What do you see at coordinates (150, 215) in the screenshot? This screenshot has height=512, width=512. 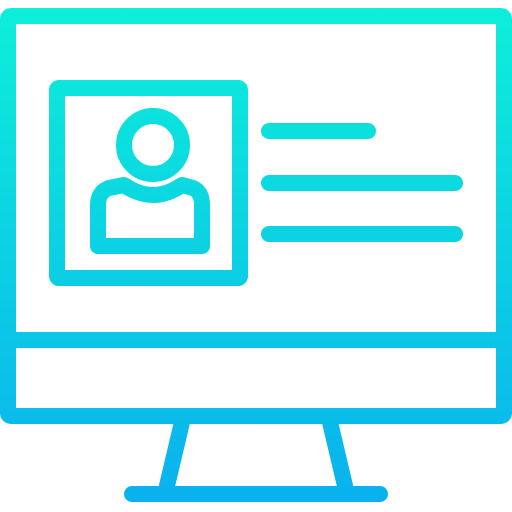 I see `user-avatar-body` at bounding box center [150, 215].